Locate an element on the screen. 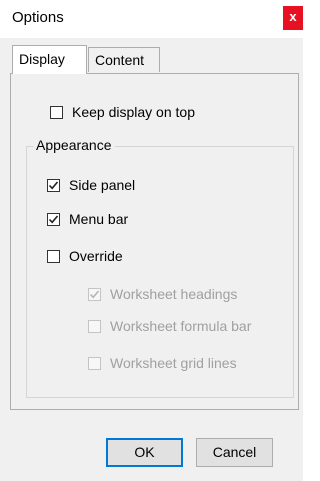 The image size is (320, 481). side-panel-checkbox is located at coordinates (53, 185).